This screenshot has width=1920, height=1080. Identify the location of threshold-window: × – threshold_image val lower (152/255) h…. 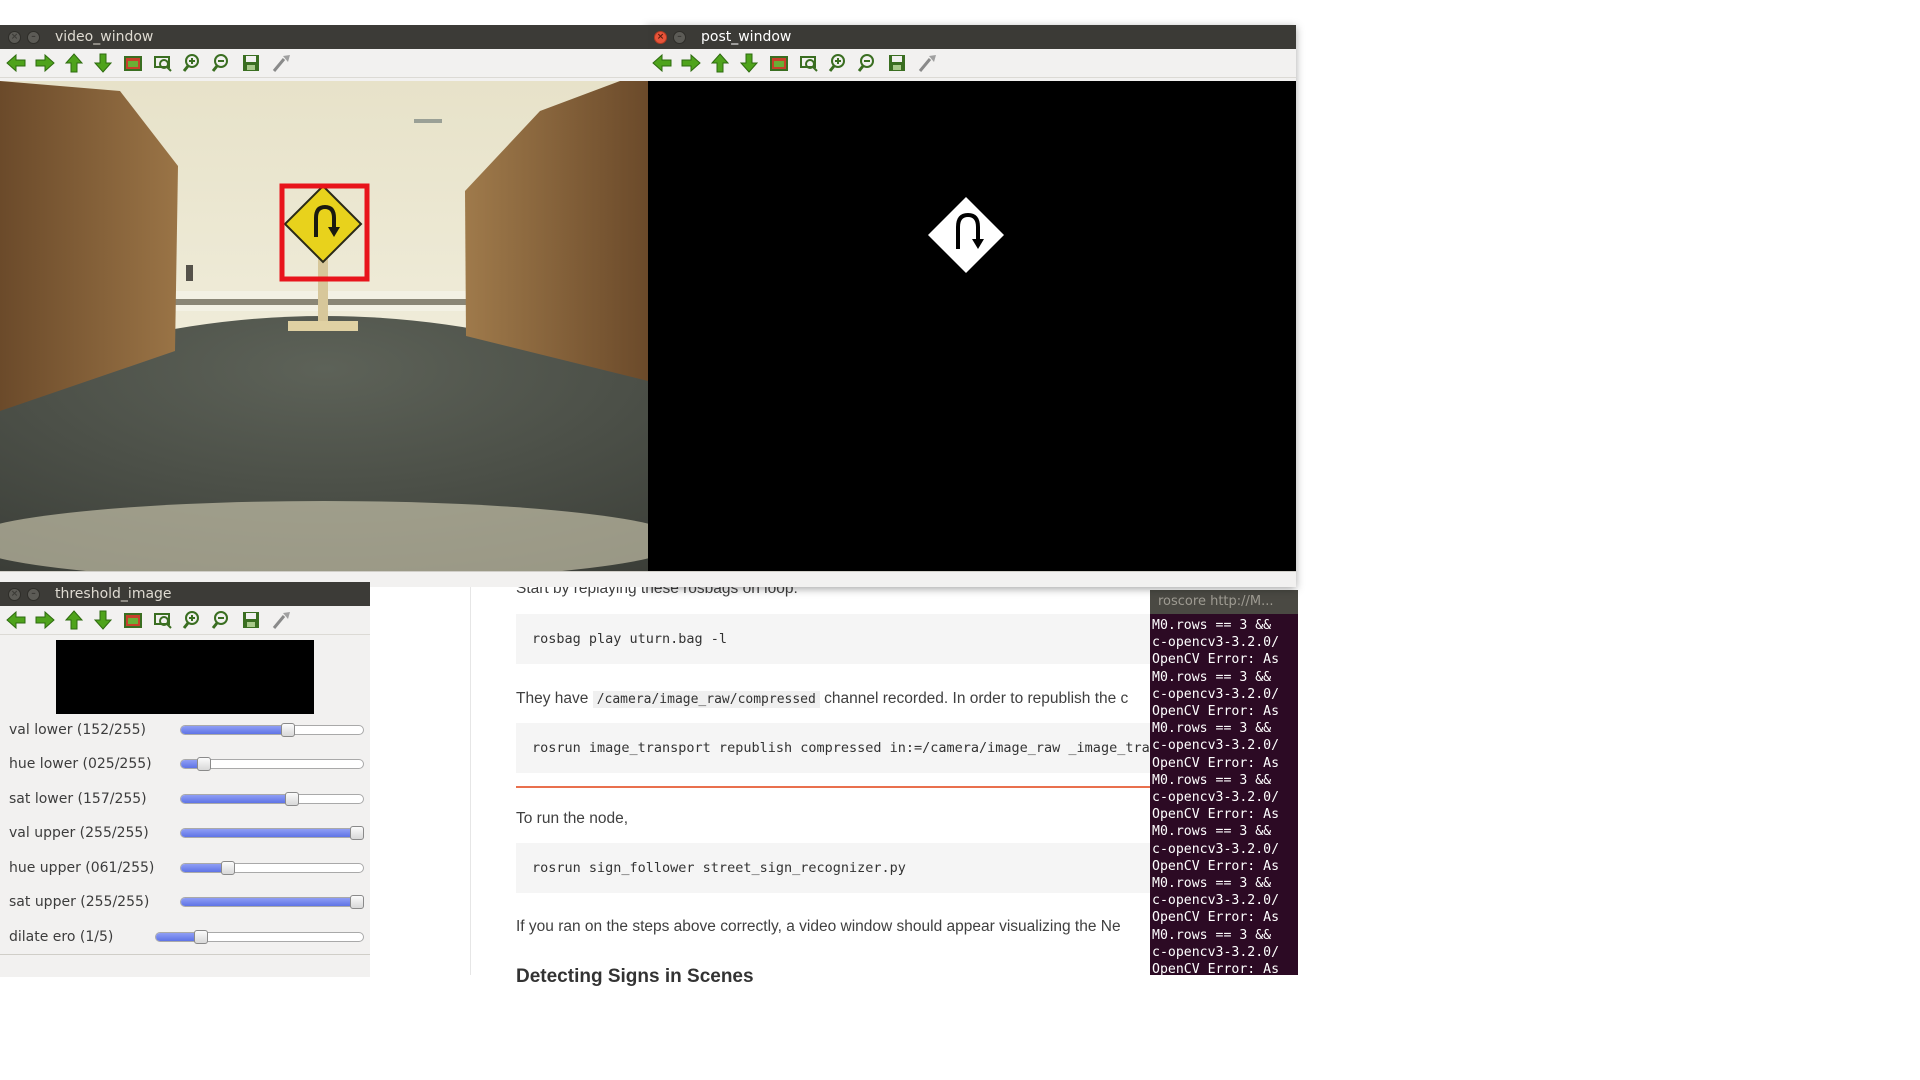
(185, 779).